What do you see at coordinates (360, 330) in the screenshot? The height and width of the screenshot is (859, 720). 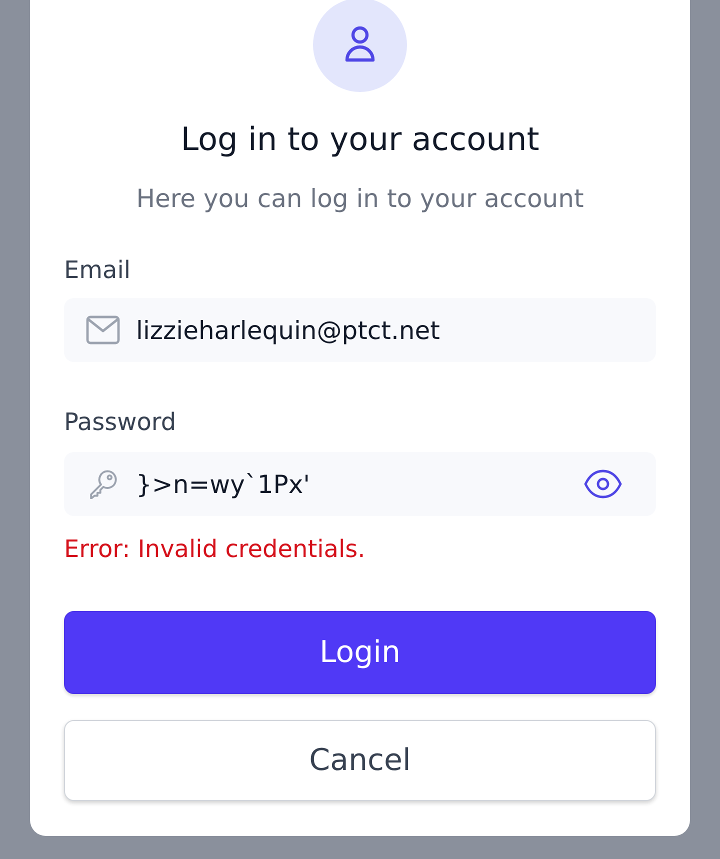 I see `email-field: lizzieharlequin@ptct.net` at bounding box center [360, 330].